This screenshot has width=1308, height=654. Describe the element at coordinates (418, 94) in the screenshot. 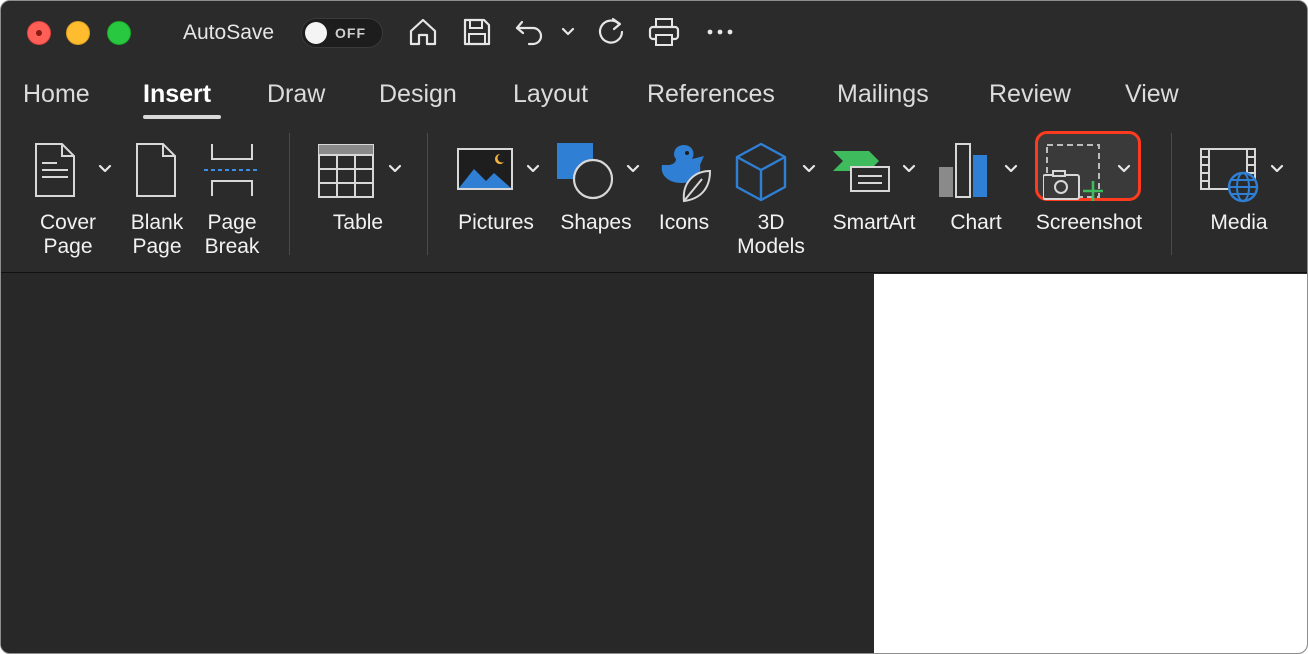

I see `tab-design: Design` at that location.